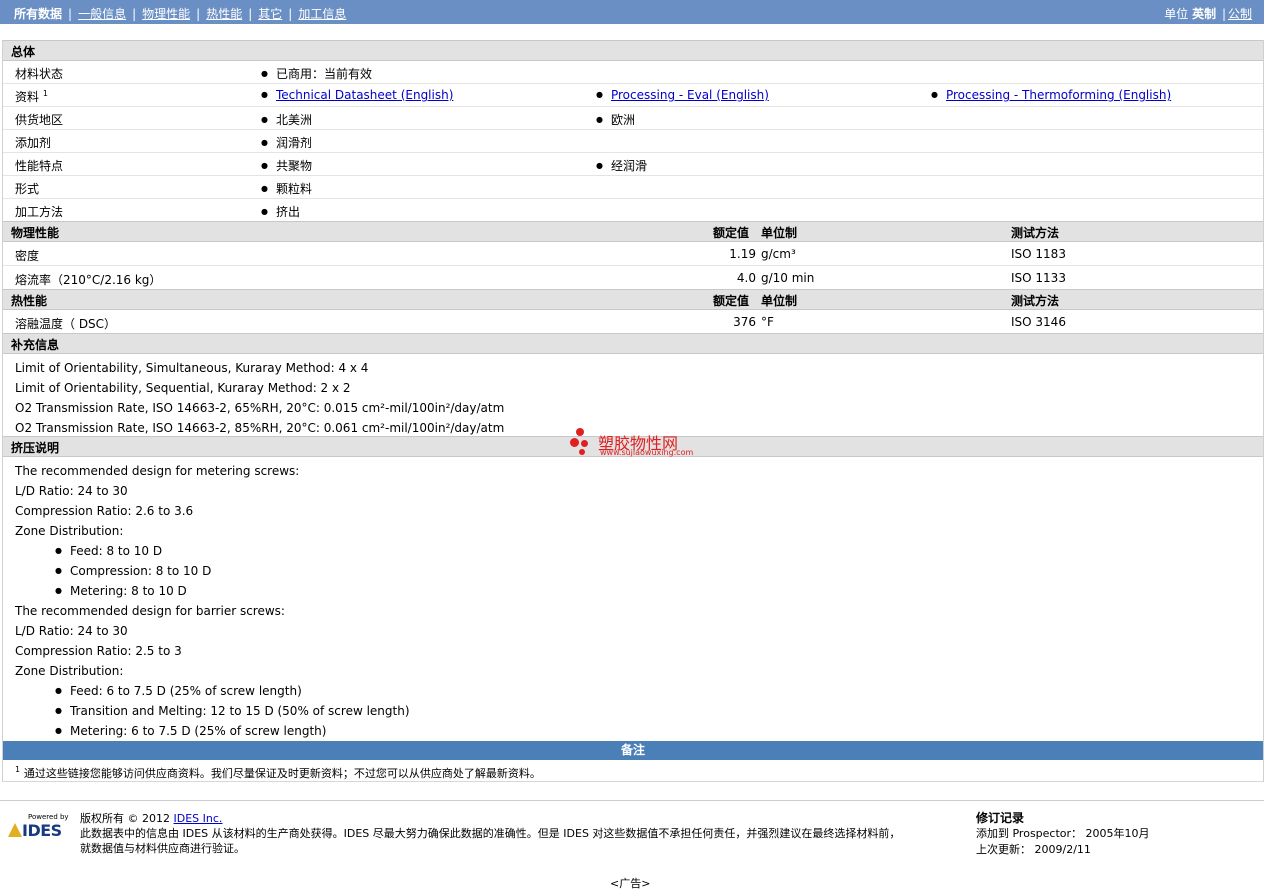 The height and width of the screenshot is (891, 1264). What do you see at coordinates (633, 750) in the screenshot?
I see `notes-header: 备注` at bounding box center [633, 750].